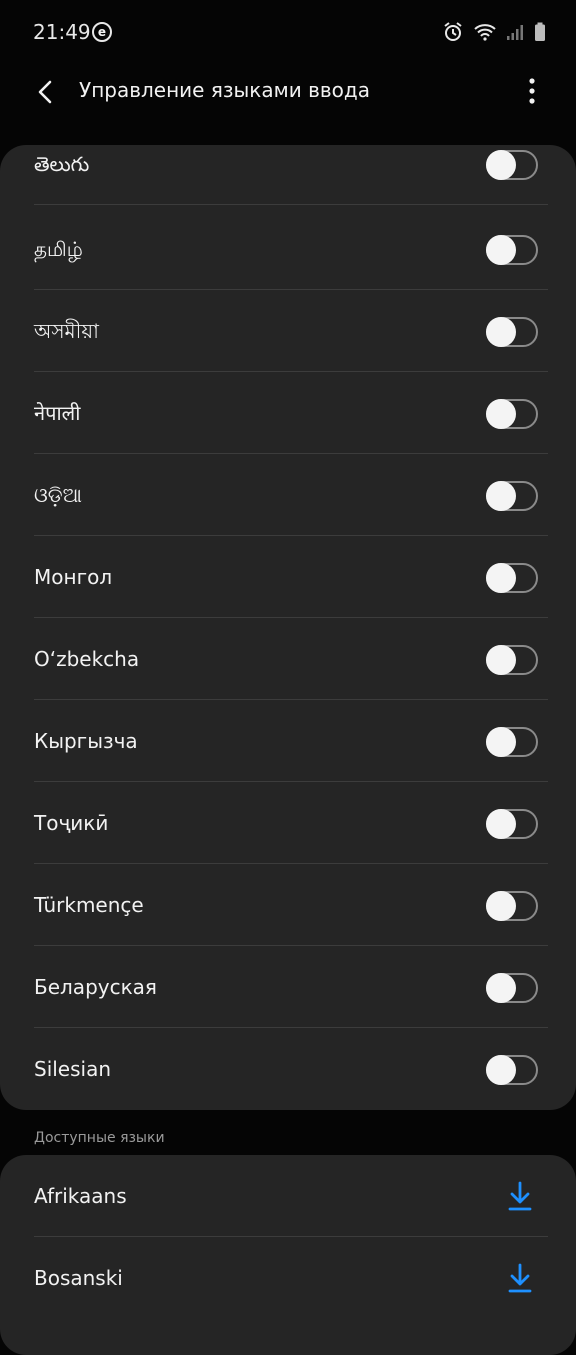 This screenshot has height=1355, width=576. Describe the element at coordinates (288, 495) in the screenshot. I see `list-item: ଓଡ଼ିଆ` at that location.